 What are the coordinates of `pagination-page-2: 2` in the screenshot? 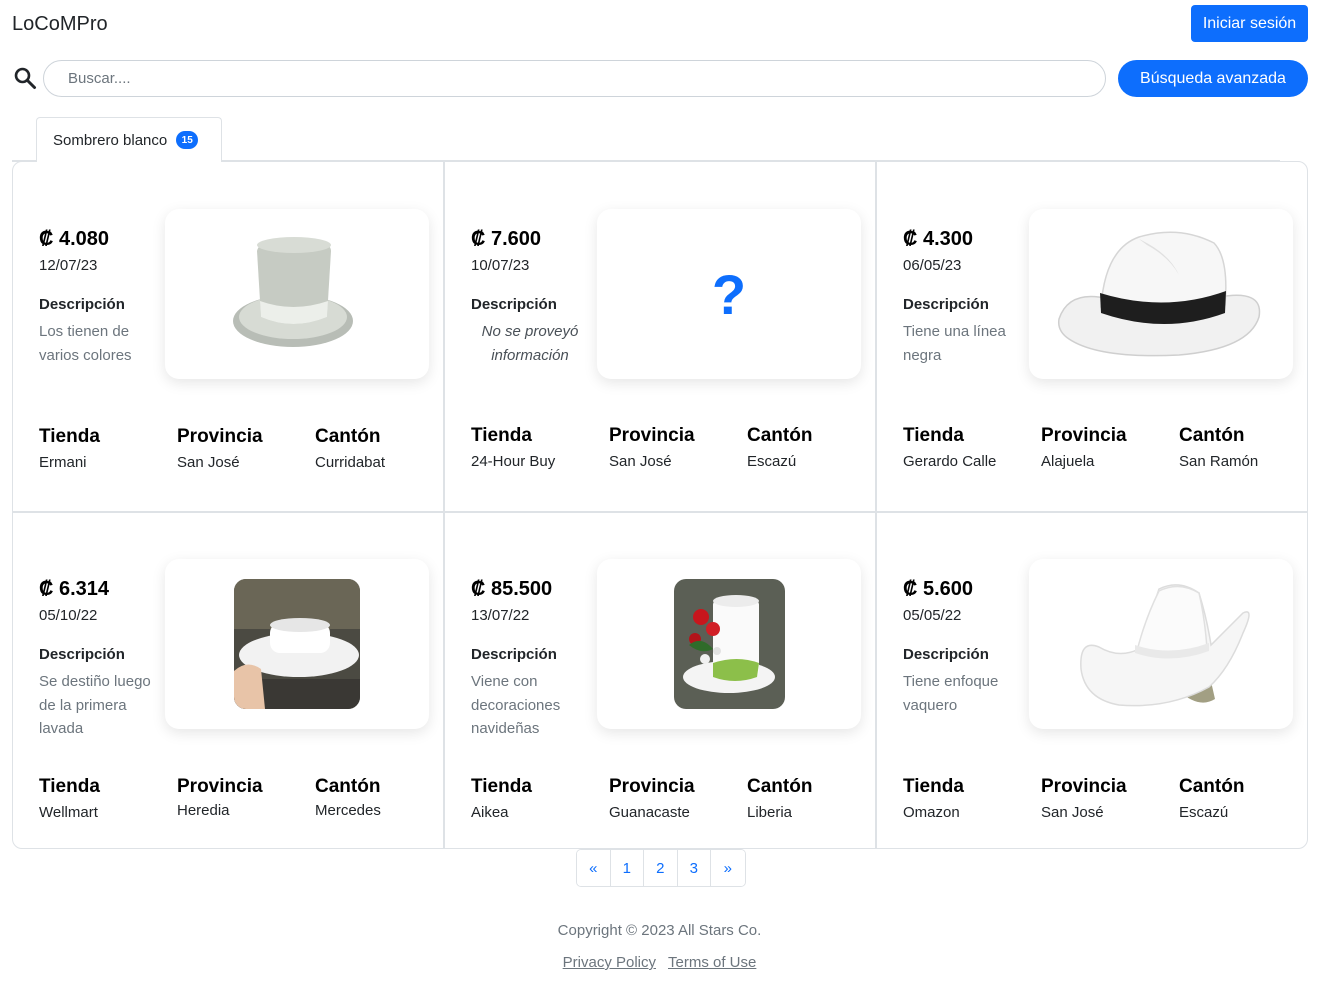 It's located at (661, 868).